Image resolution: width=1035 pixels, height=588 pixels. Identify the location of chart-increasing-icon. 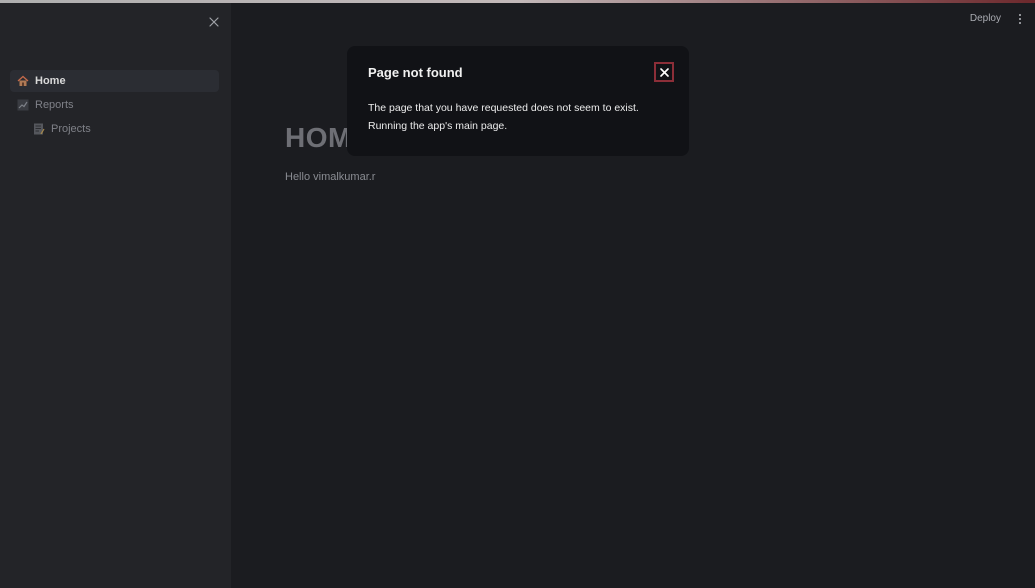
(23, 105).